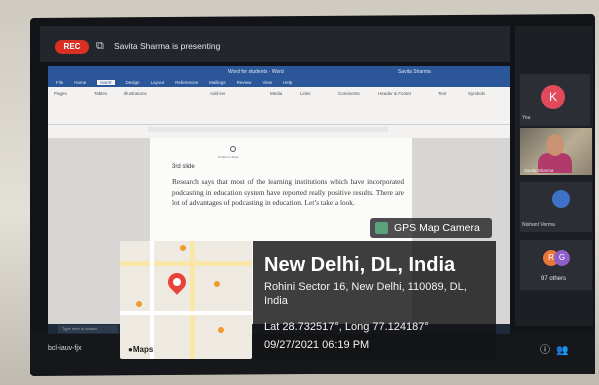  I want to click on tab-layout: Layout, so click(158, 82).